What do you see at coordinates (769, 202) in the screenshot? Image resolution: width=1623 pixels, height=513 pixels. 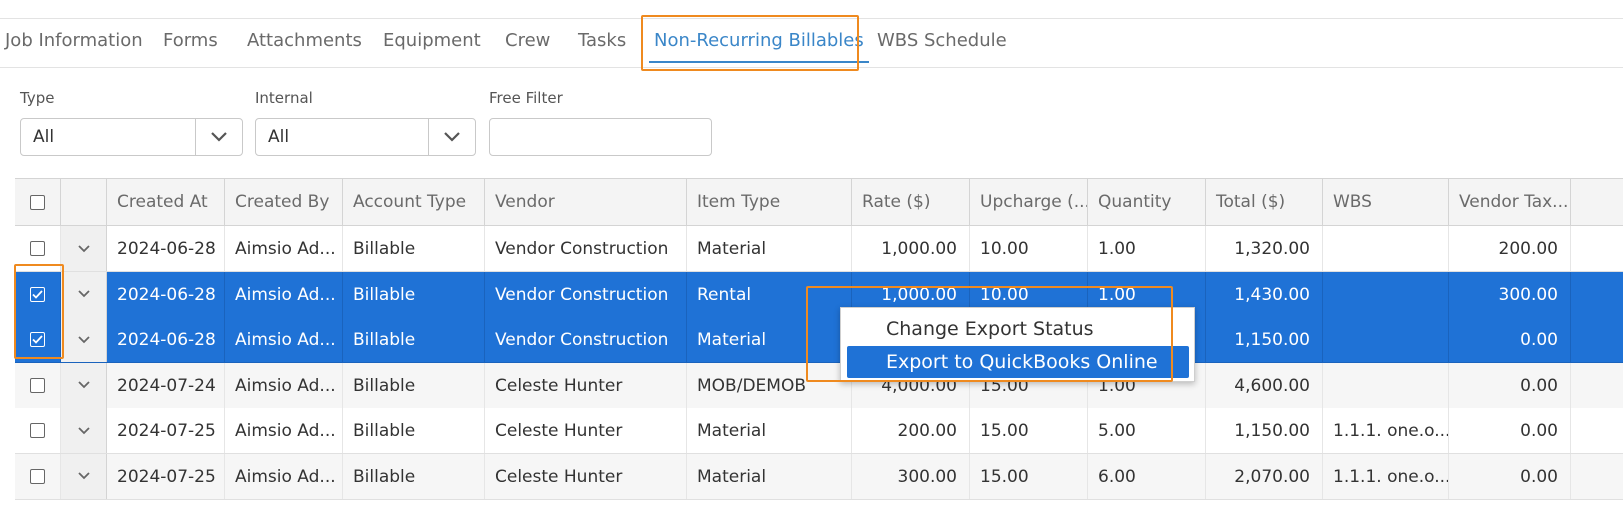 I see `col-item-type: Item Type` at bounding box center [769, 202].